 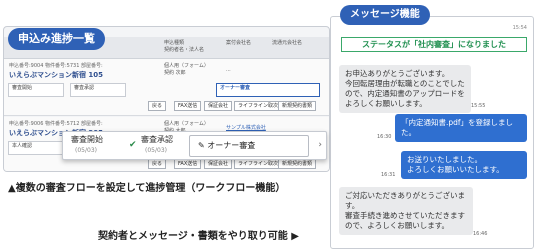 I want to click on message-timestamp: 16:31, so click(x=388, y=175).